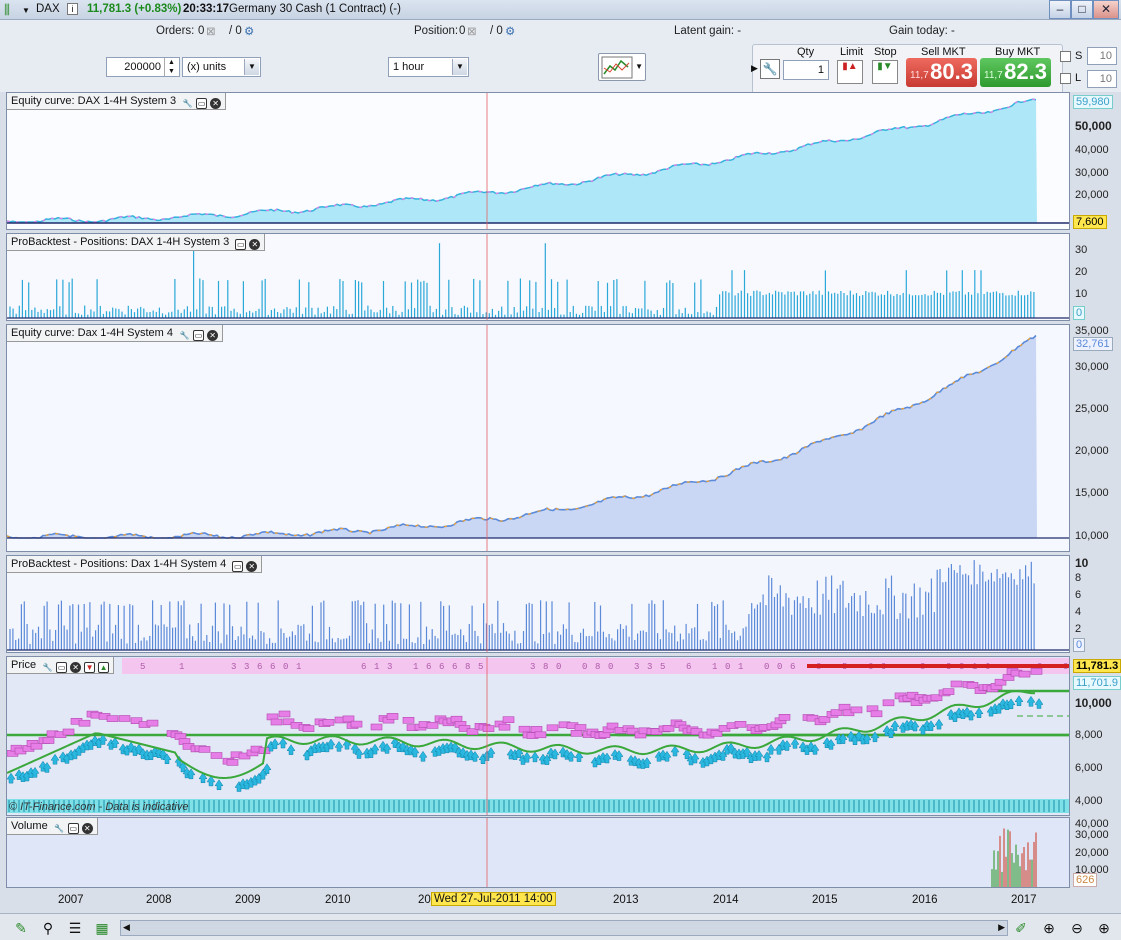  What do you see at coordinates (48, 928) in the screenshot?
I see `magnet-icon: ⚲` at bounding box center [48, 928].